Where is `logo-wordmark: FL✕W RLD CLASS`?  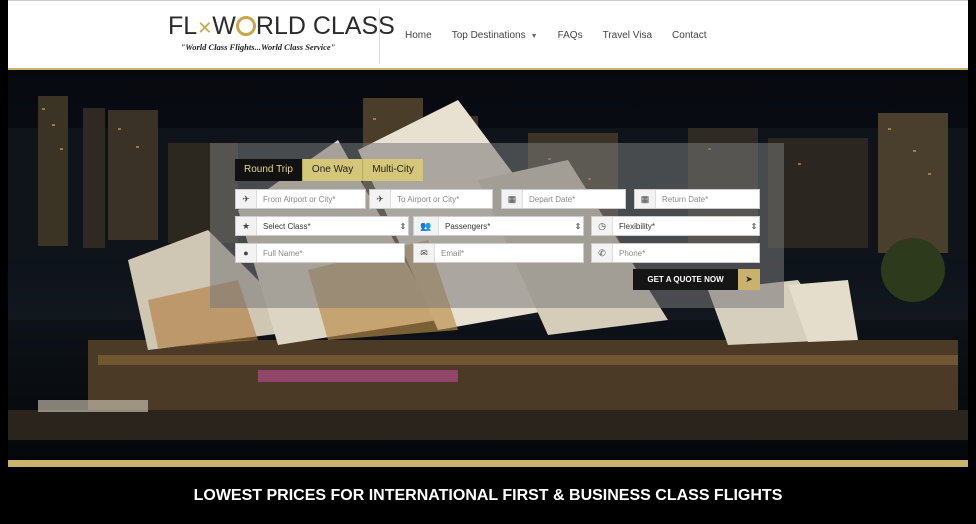 logo-wordmark: FL✕W RLD CLASS is located at coordinates (281, 26).